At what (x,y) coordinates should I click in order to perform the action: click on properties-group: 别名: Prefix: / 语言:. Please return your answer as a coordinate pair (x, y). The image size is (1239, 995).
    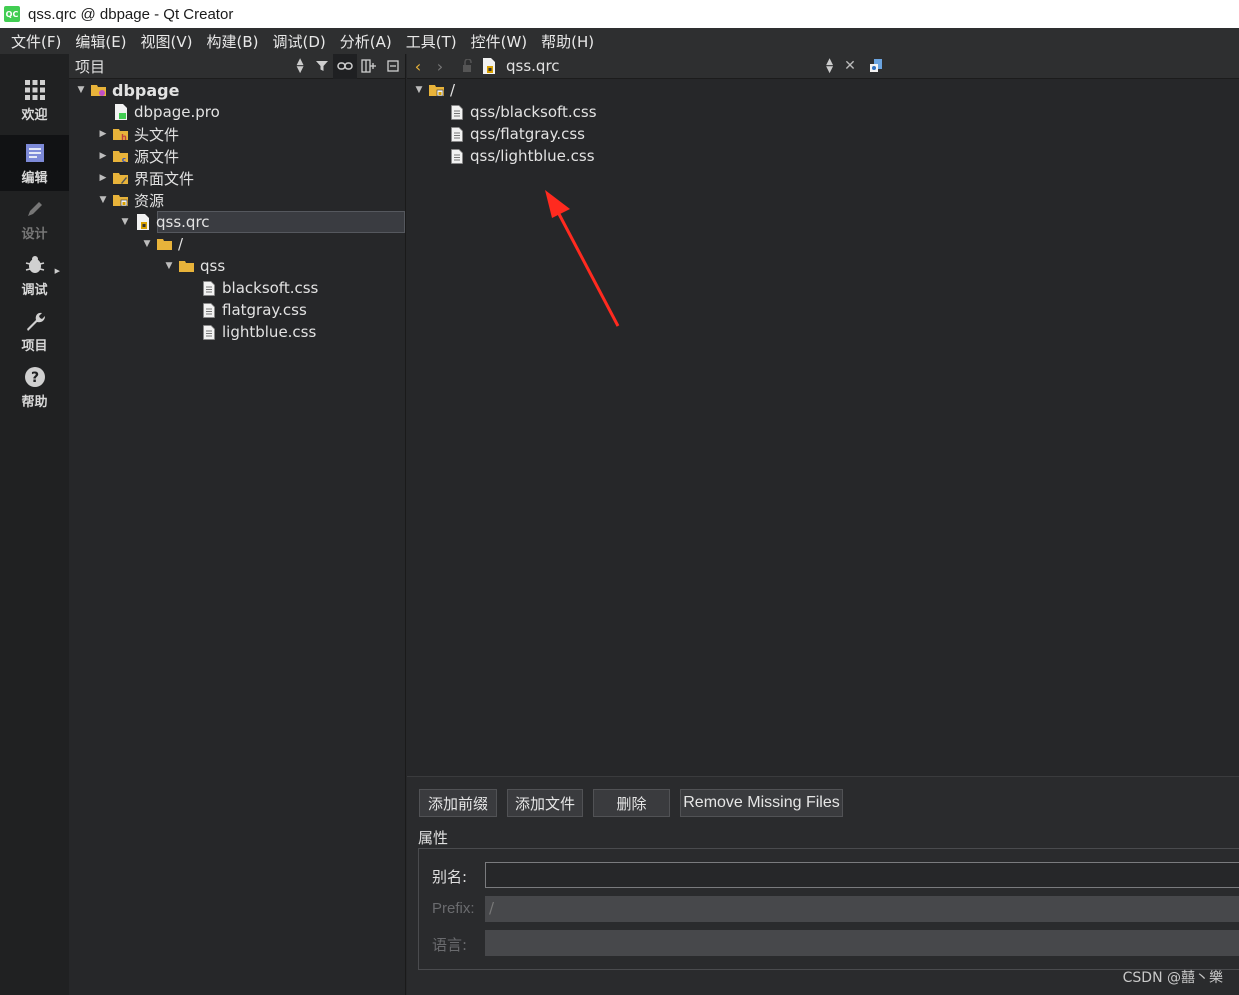
    Looking at the image, I should click on (828, 909).